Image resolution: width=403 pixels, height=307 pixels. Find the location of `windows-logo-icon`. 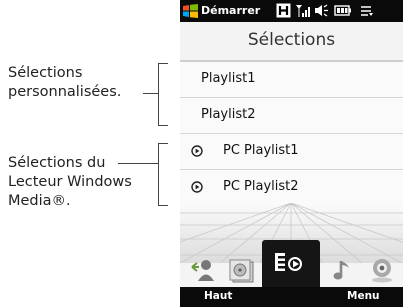

windows-logo-icon is located at coordinates (190, 11).